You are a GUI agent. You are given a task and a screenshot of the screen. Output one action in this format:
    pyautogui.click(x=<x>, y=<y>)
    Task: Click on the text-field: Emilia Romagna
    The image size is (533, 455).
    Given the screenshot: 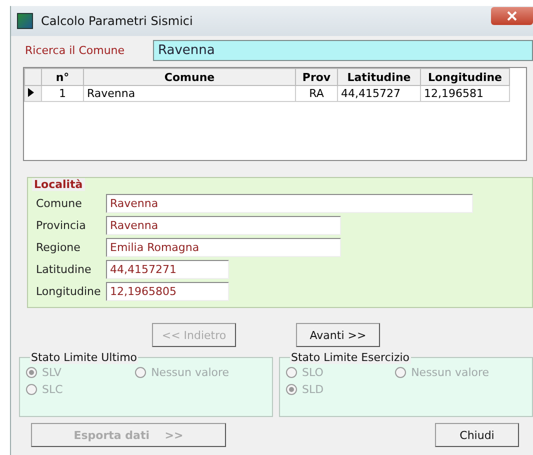 What is the action you would take?
    pyautogui.click(x=223, y=247)
    